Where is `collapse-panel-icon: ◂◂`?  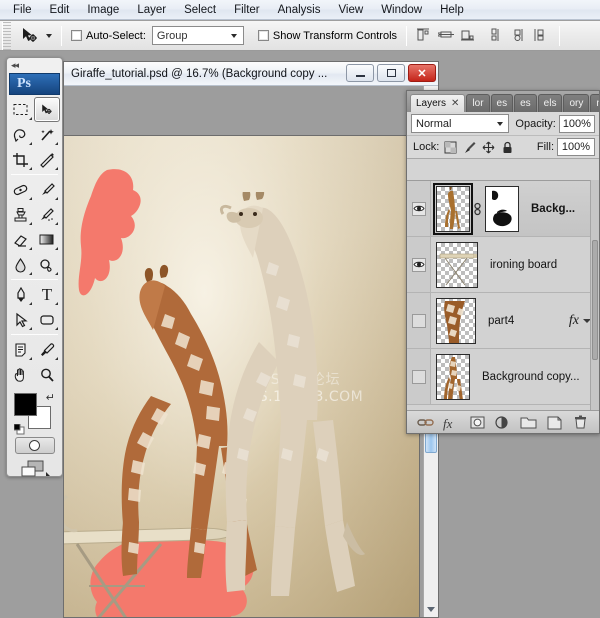 collapse-panel-icon: ◂◂ is located at coordinates (15, 65).